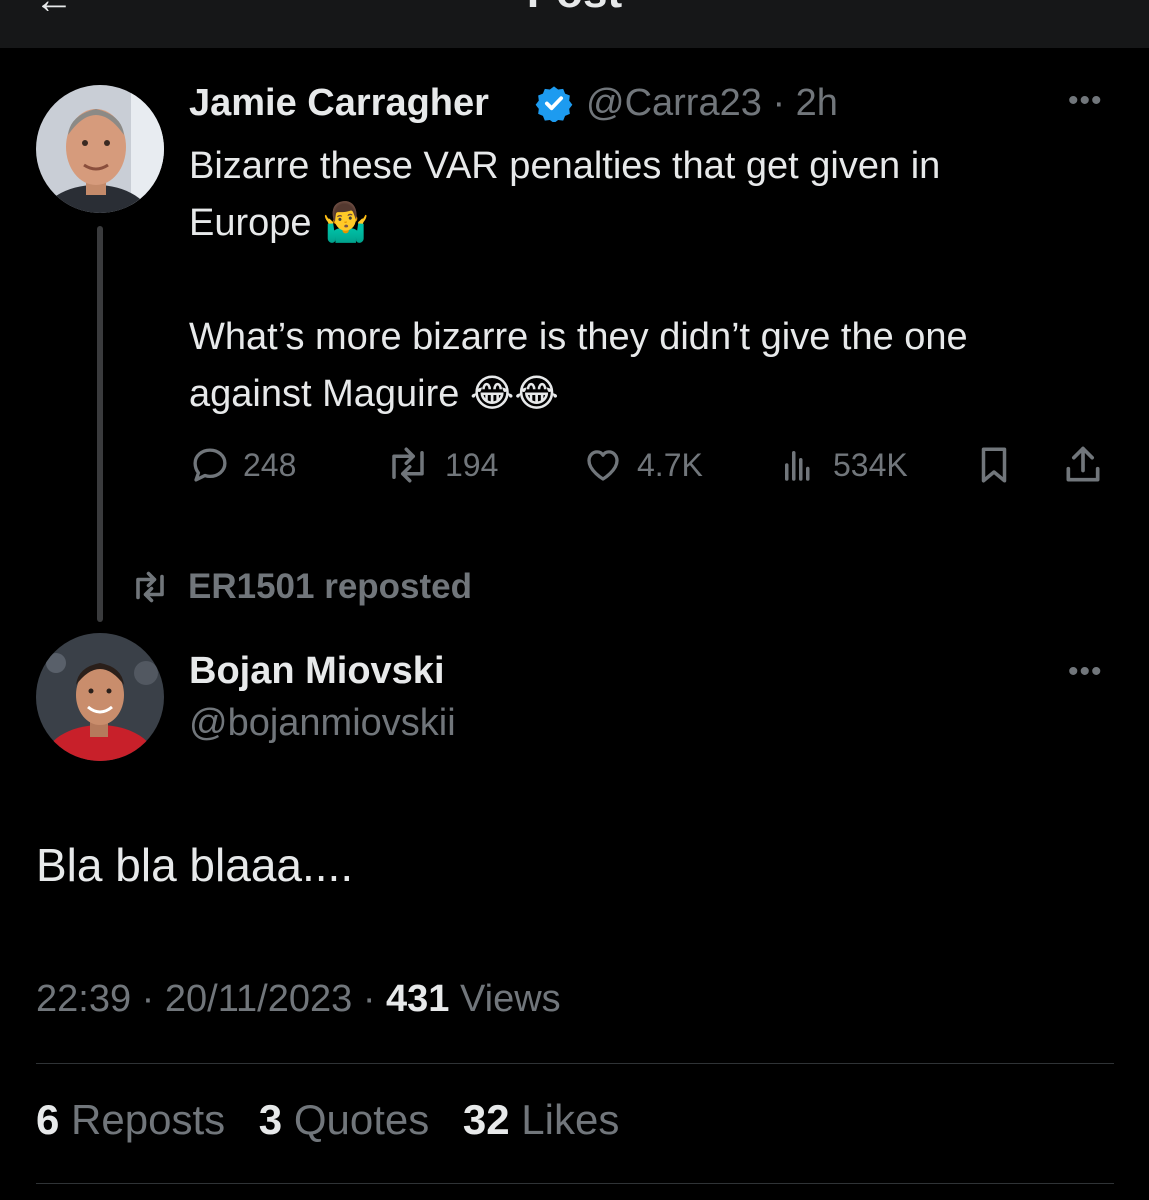  I want to click on post-time: 22:39, so click(83, 999).